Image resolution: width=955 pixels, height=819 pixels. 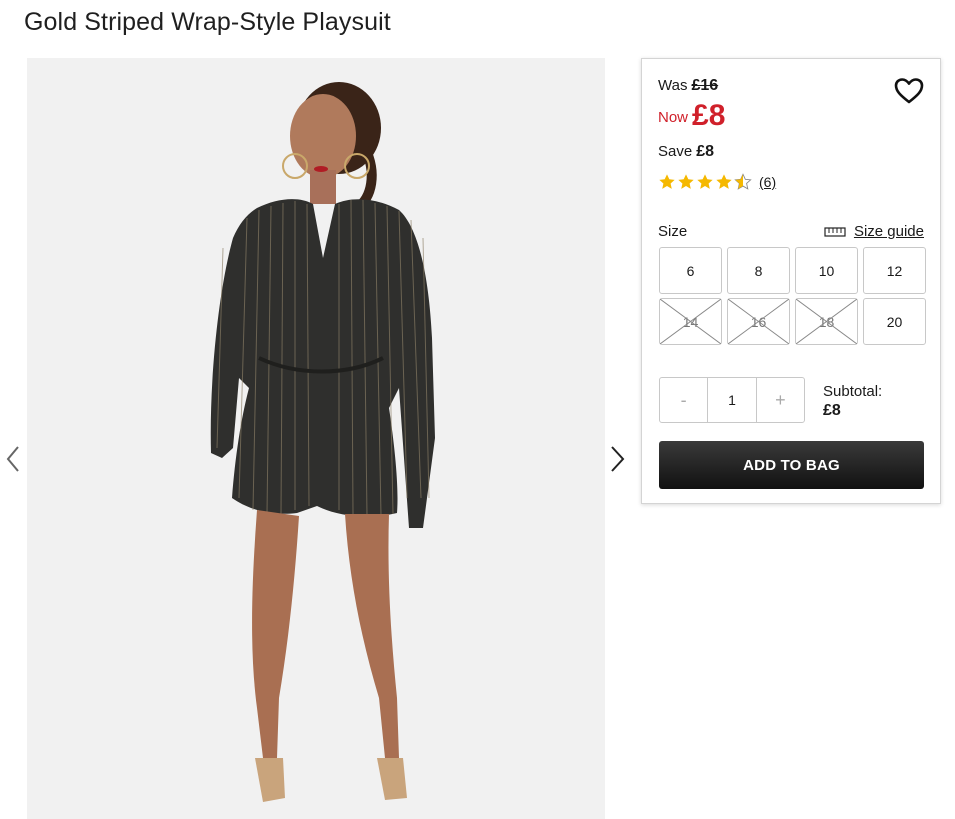 I want to click on size-option-14-unavailable: 14, so click(x=690, y=321).